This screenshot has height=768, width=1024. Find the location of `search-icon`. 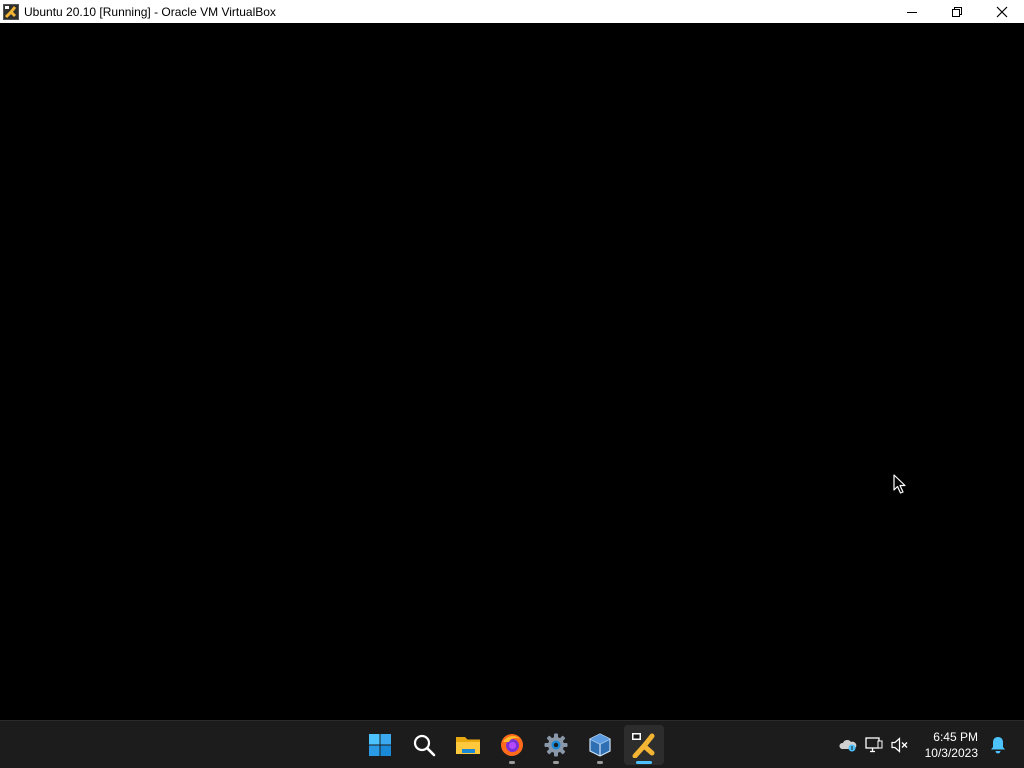

search-icon is located at coordinates (424, 745).